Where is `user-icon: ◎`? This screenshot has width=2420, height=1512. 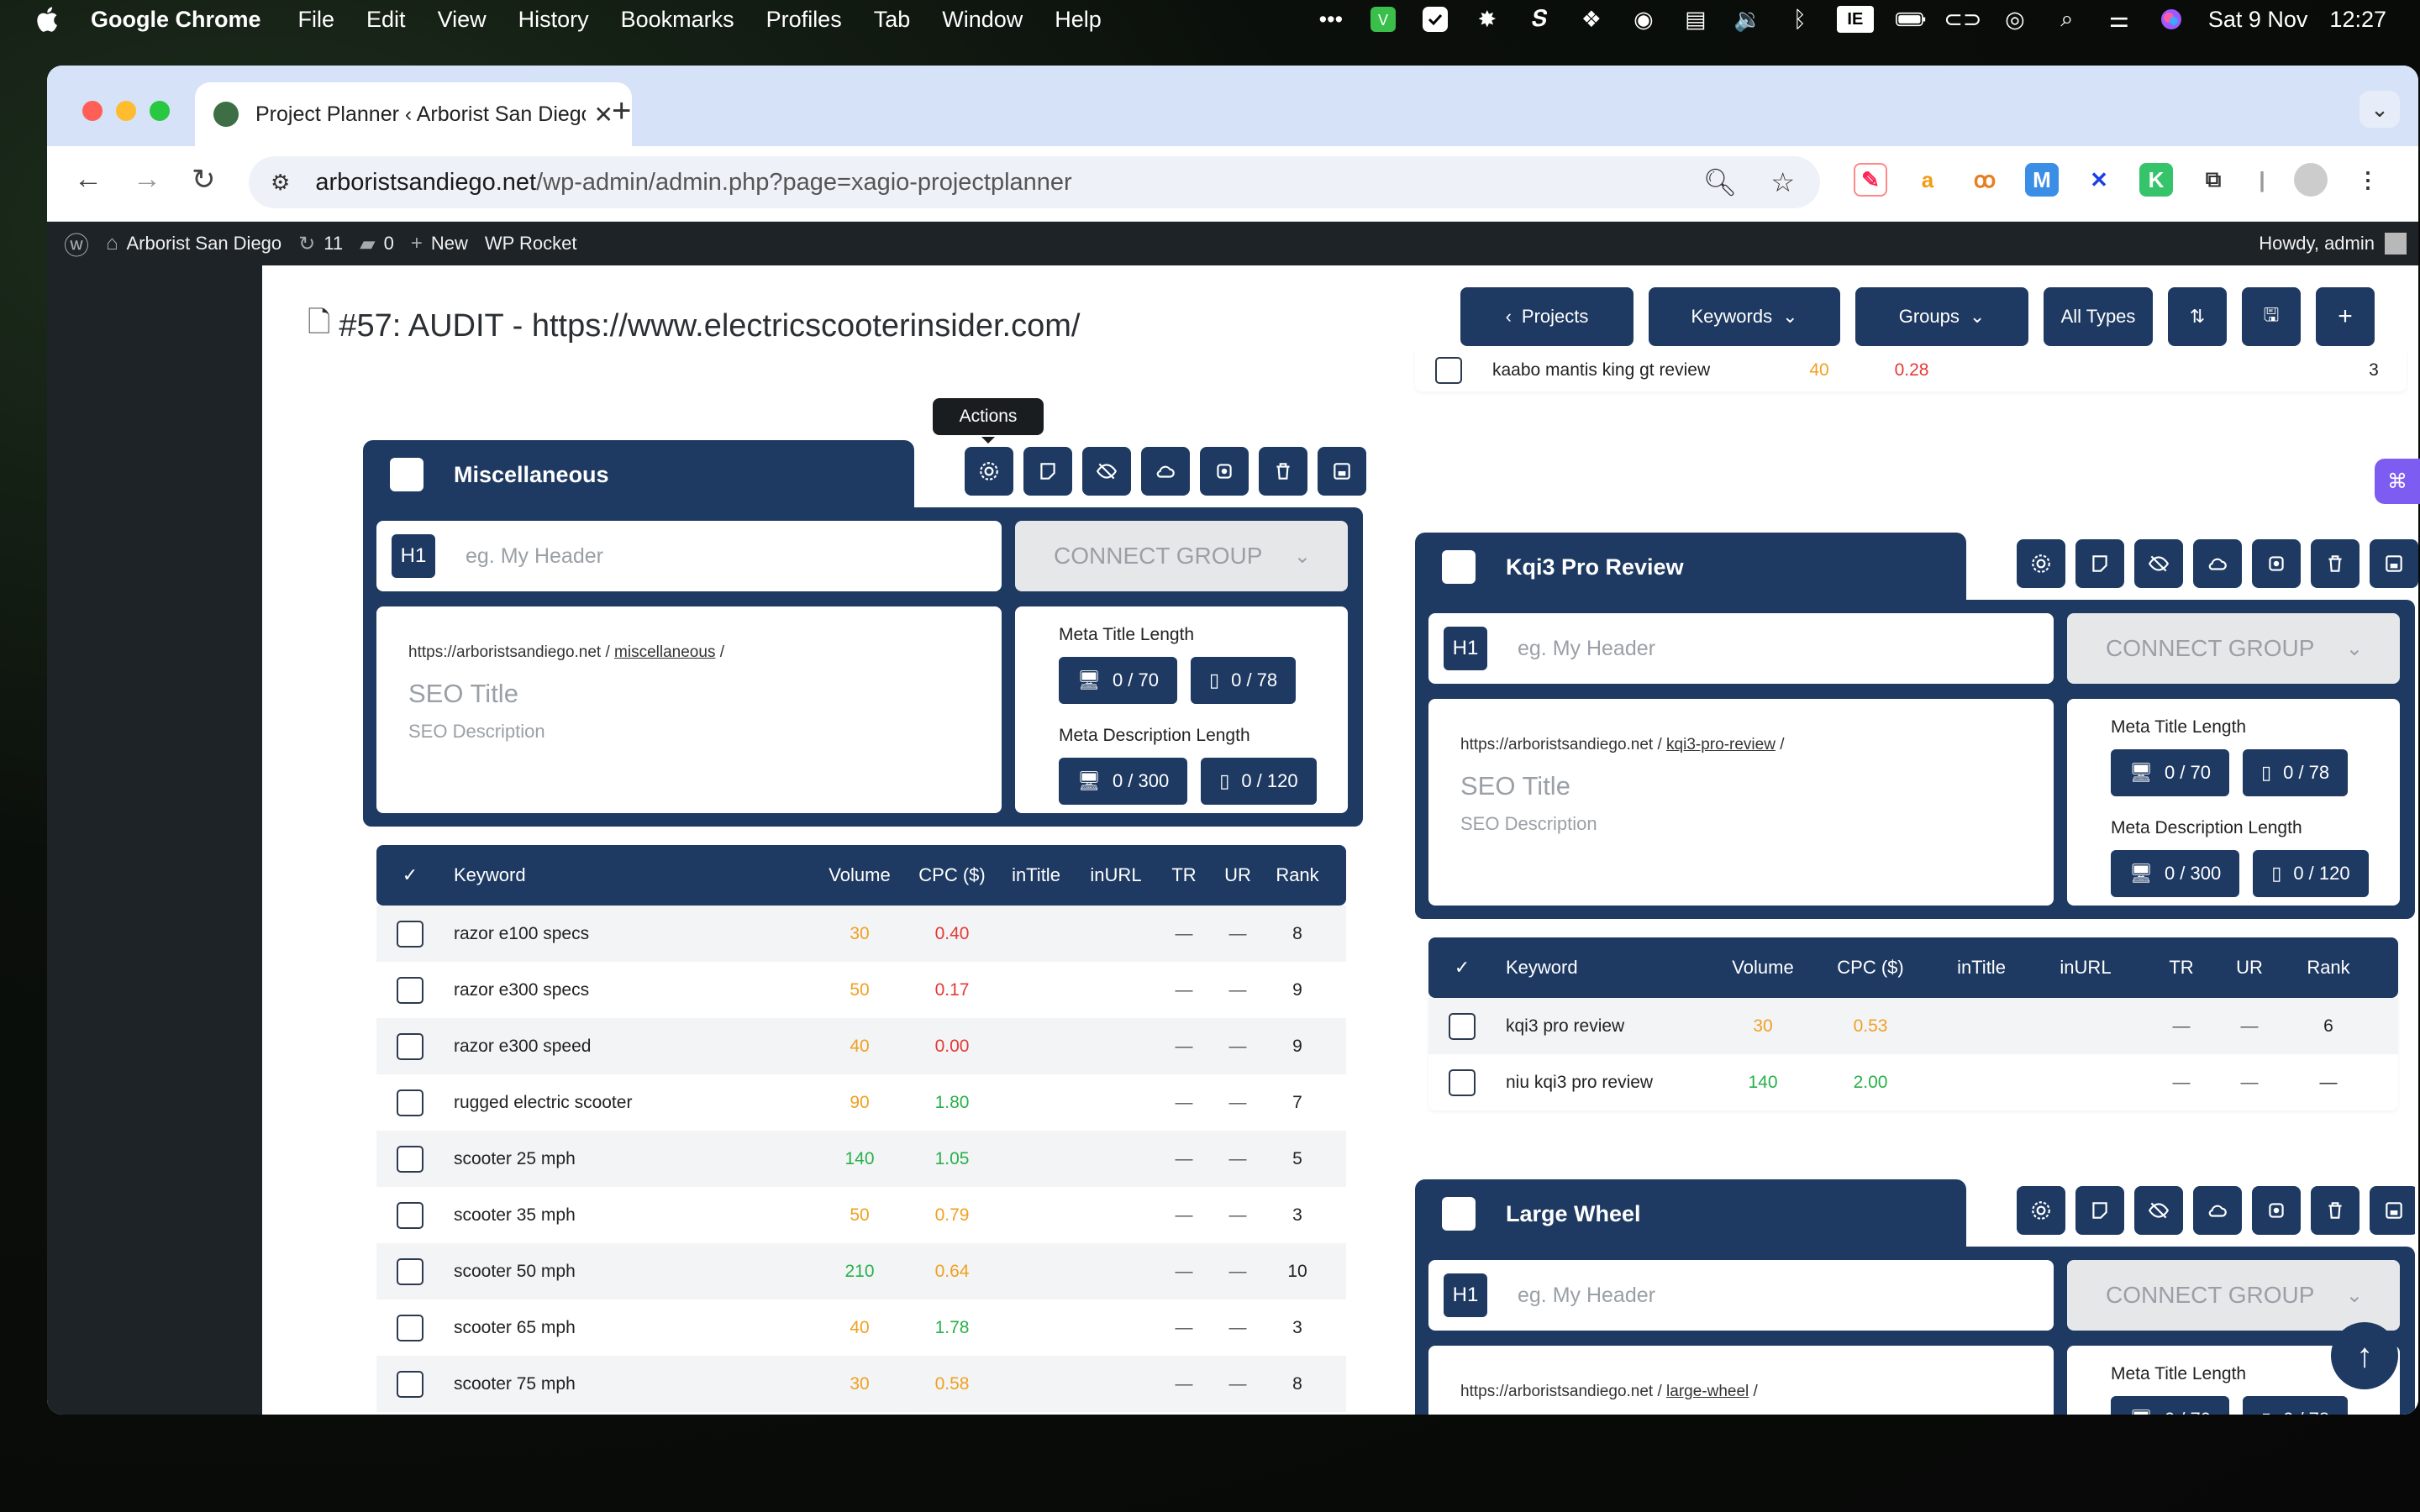 user-icon: ◎ is located at coordinates (2015, 19).